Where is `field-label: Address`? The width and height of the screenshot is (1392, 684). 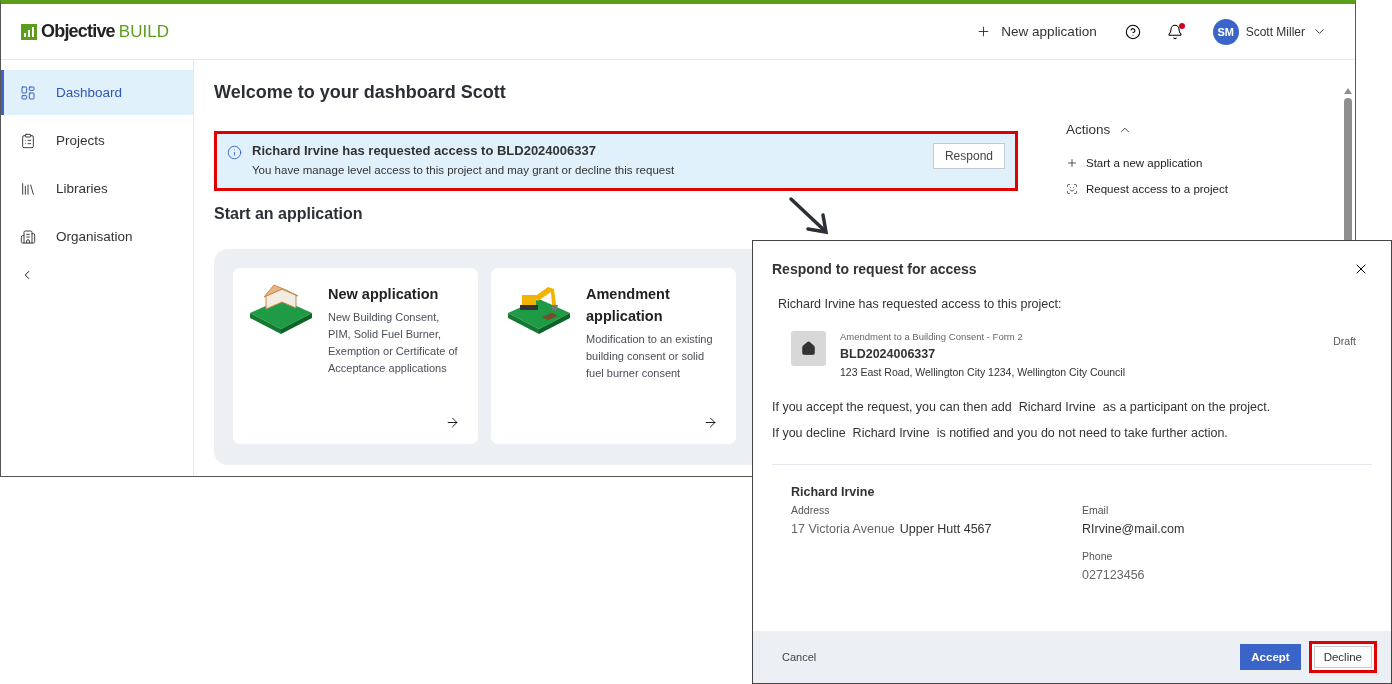
field-label: Address is located at coordinates (811, 510).